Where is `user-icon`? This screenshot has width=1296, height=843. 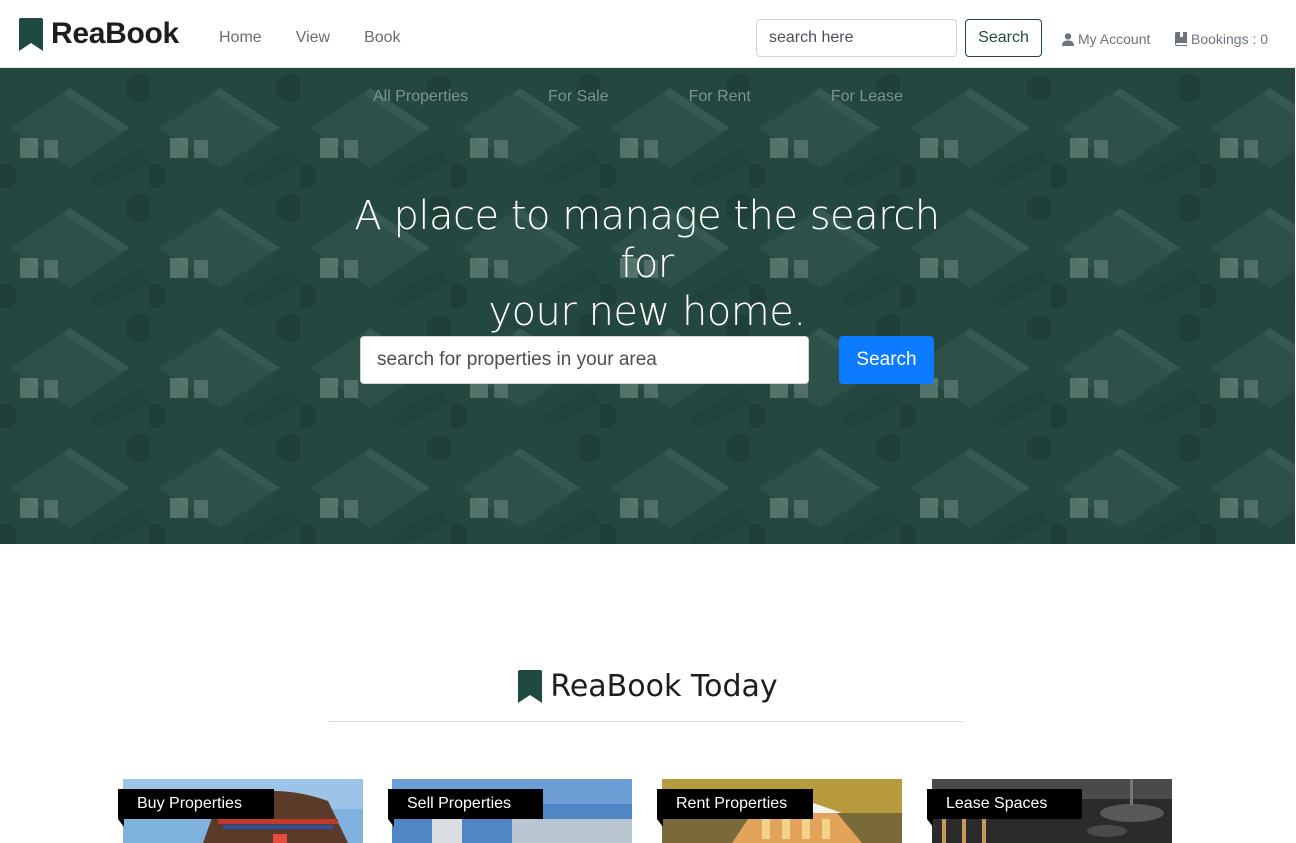 user-icon is located at coordinates (1068, 39).